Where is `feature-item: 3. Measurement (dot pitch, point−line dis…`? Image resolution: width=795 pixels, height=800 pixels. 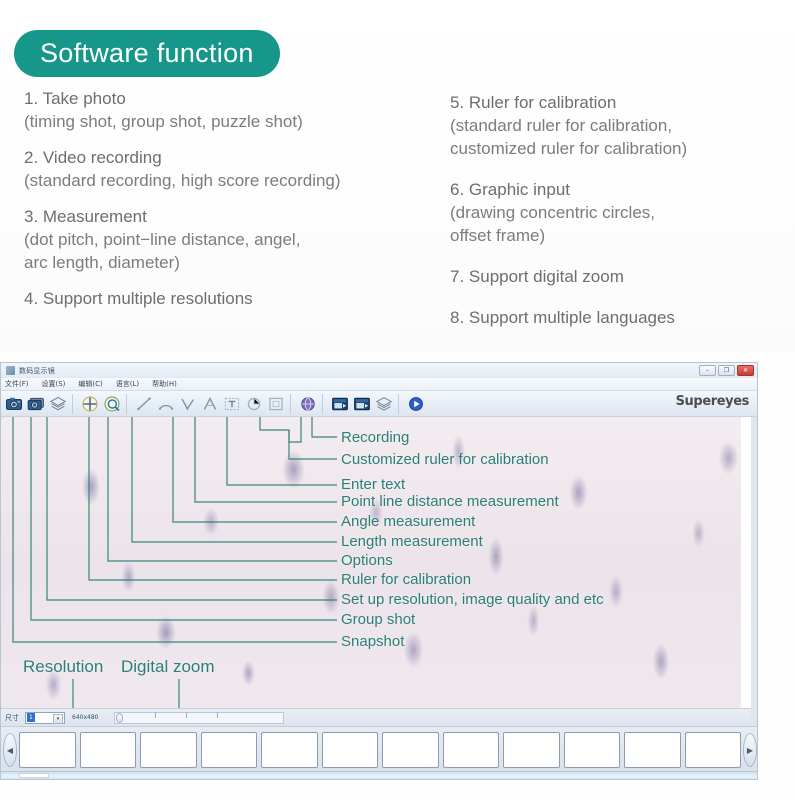 feature-item: 3. Measurement (dot pitch, point−line dis… is located at coordinates (224, 240).